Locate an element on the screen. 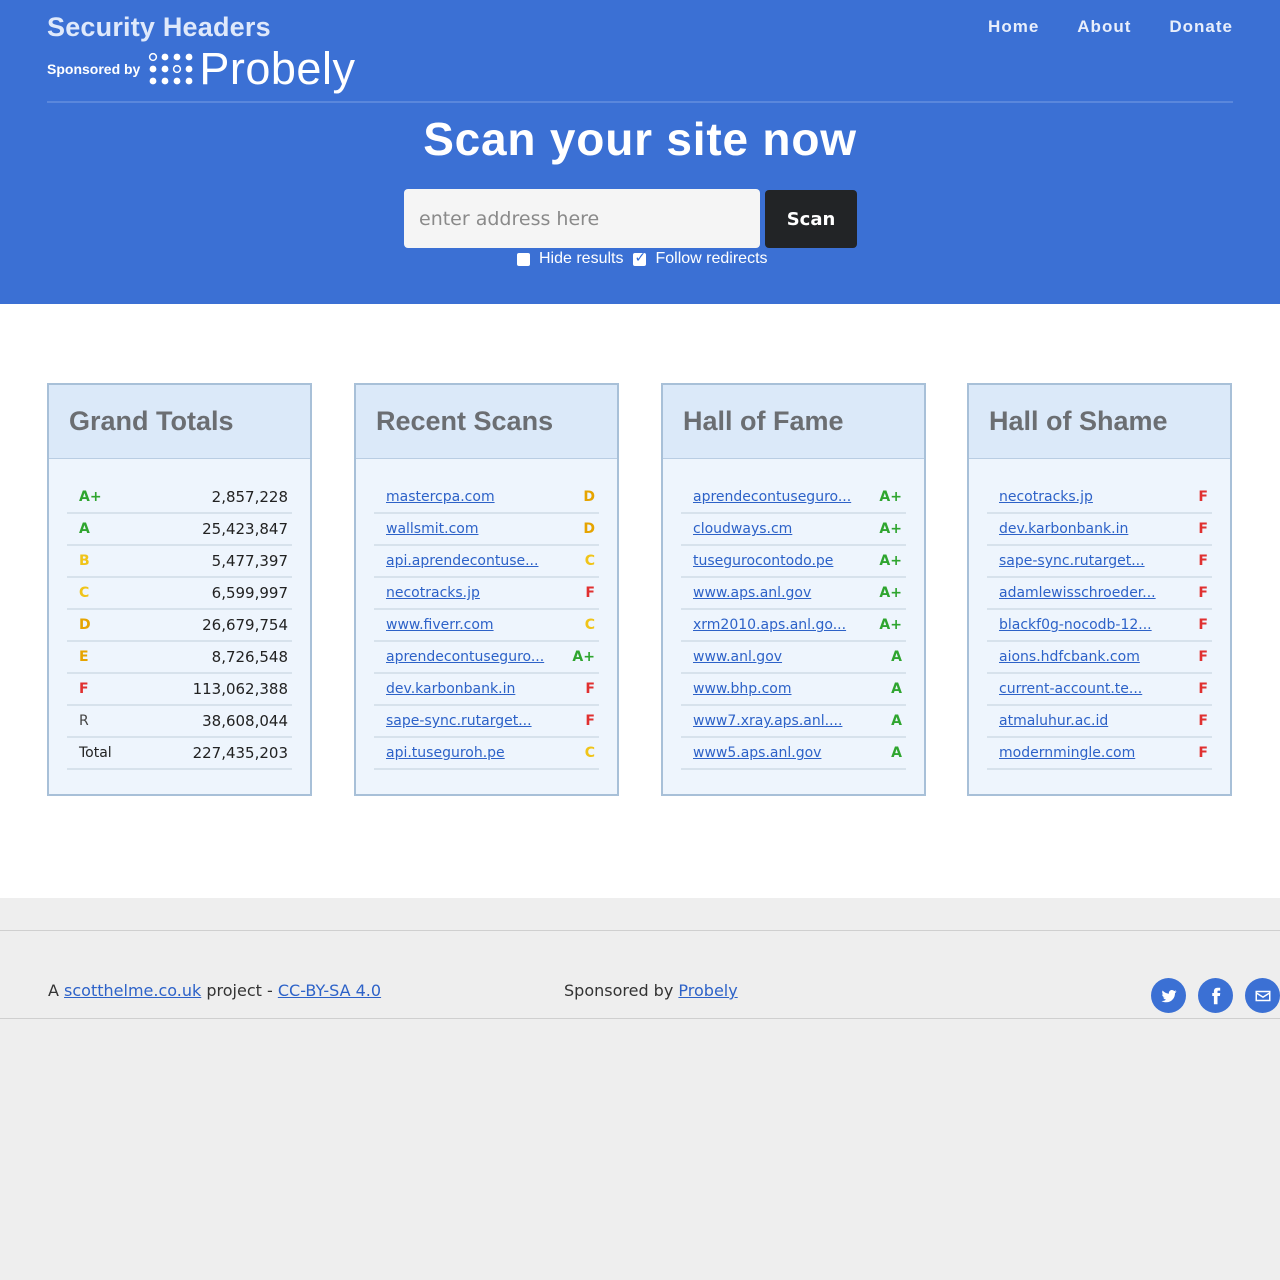 This screenshot has width=1280, height=1280. scan-row: mastercpa.com D is located at coordinates (486, 498).